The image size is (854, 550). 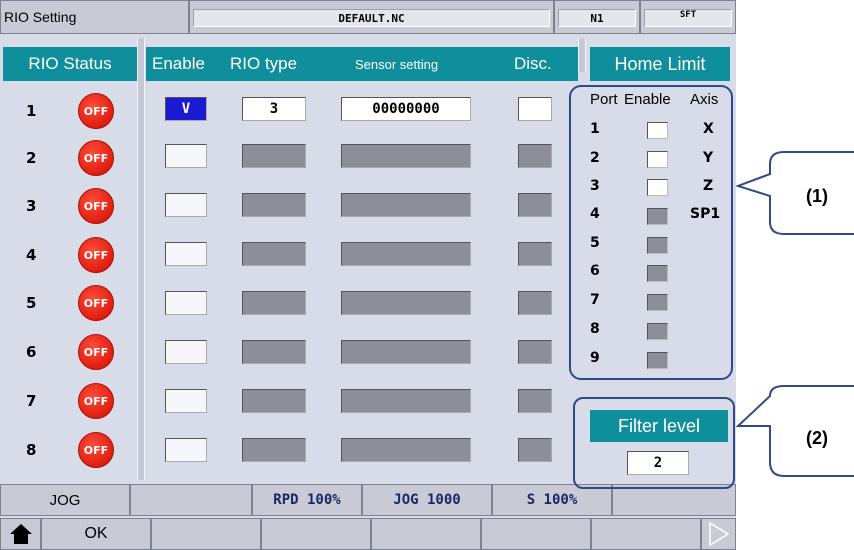 I want to click on shift-cell: SFT, so click(x=688, y=17).